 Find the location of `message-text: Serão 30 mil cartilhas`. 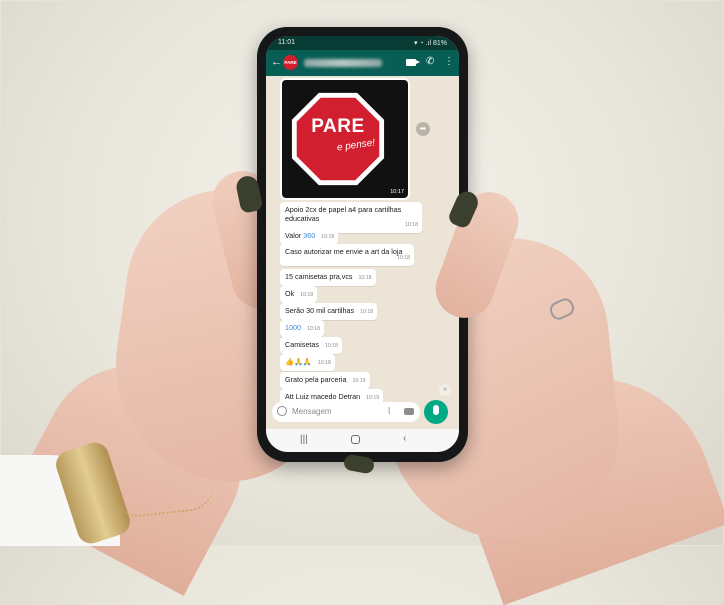

message-text: Serão 30 mil cartilhas is located at coordinates (320, 310).